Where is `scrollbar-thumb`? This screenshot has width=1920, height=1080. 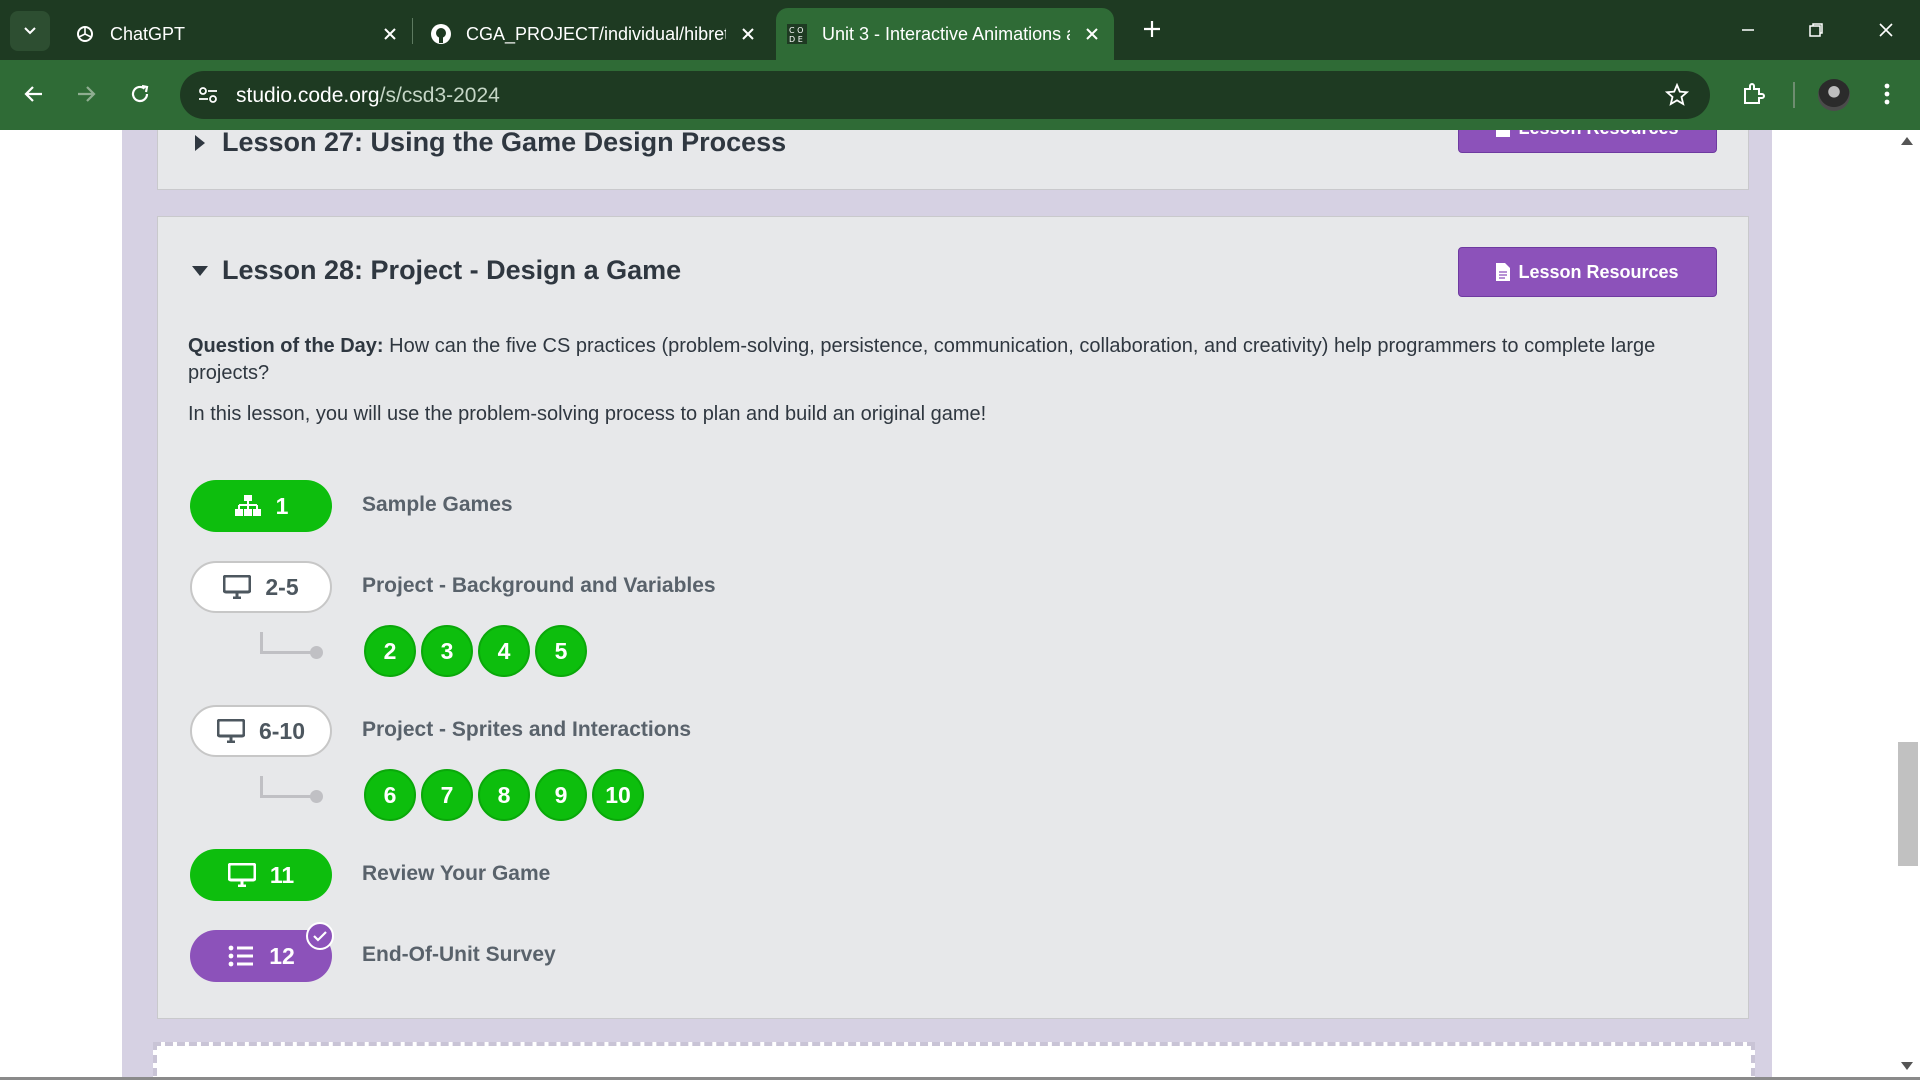 scrollbar-thumb is located at coordinates (1908, 804).